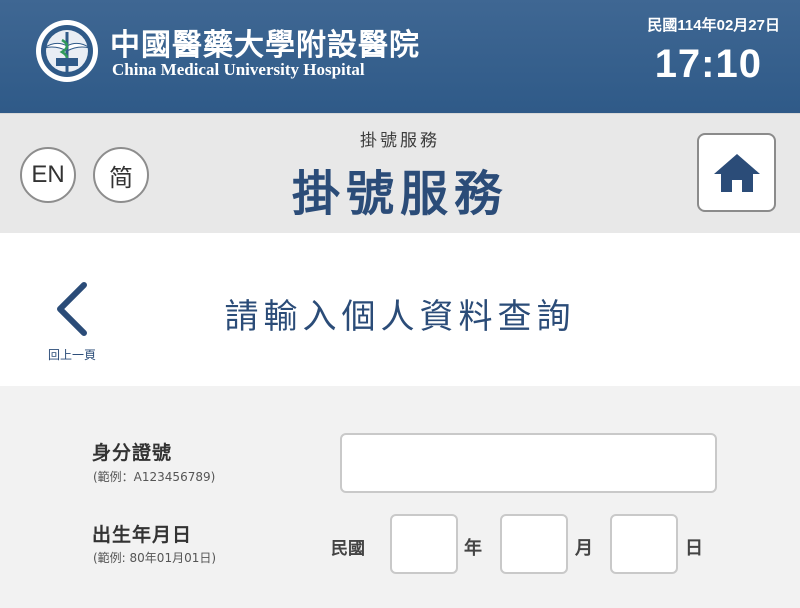 The image size is (800, 608). I want to click on hospital-logo-icon, so click(67, 51).